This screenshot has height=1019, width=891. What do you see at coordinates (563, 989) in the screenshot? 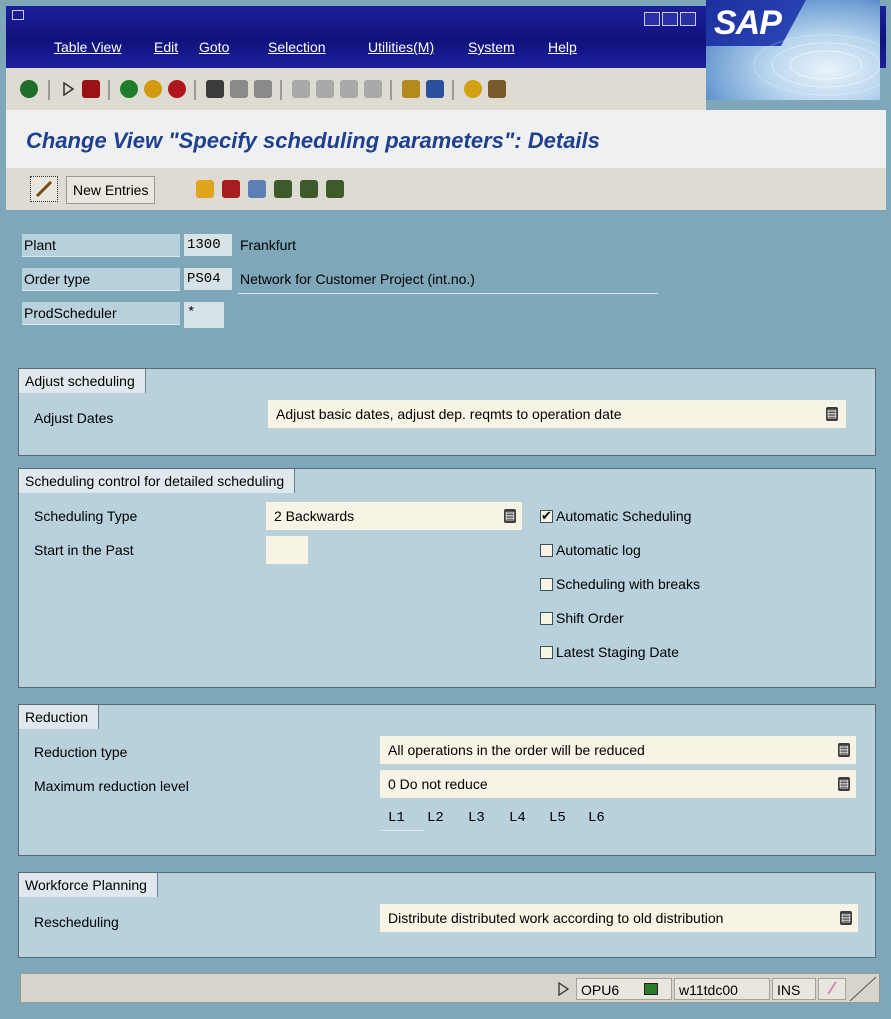
I see `status-expand-icon` at bounding box center [563, 989].